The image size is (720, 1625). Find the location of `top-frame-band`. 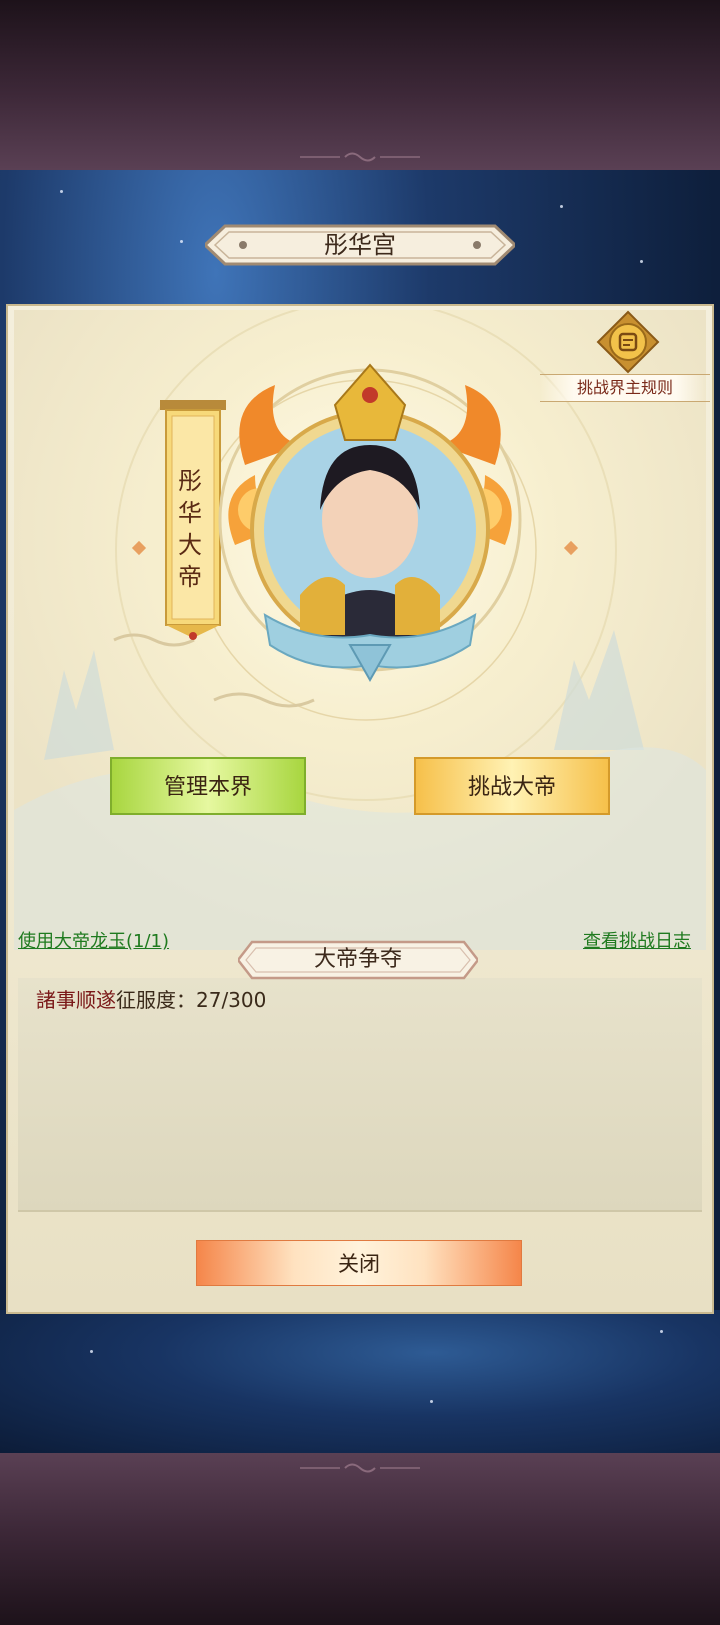

top-frame-band is located at coordinates (360, 85).